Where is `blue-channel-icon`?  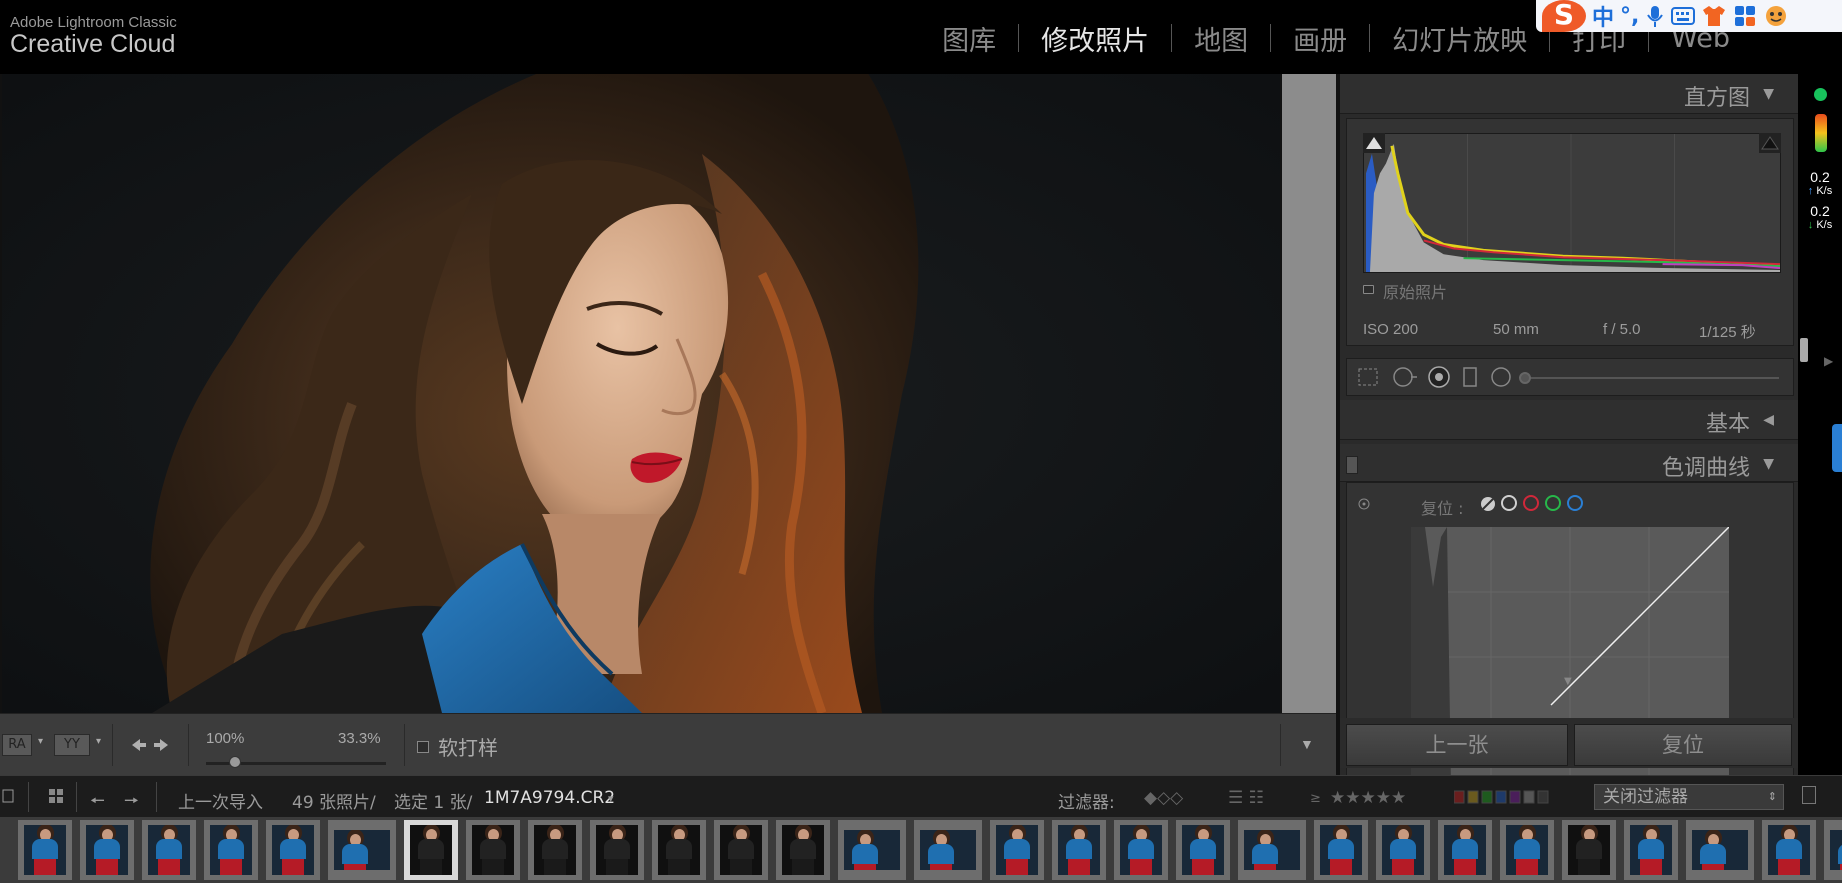
blue-channel-icon is located at coordinates (1575, 503).